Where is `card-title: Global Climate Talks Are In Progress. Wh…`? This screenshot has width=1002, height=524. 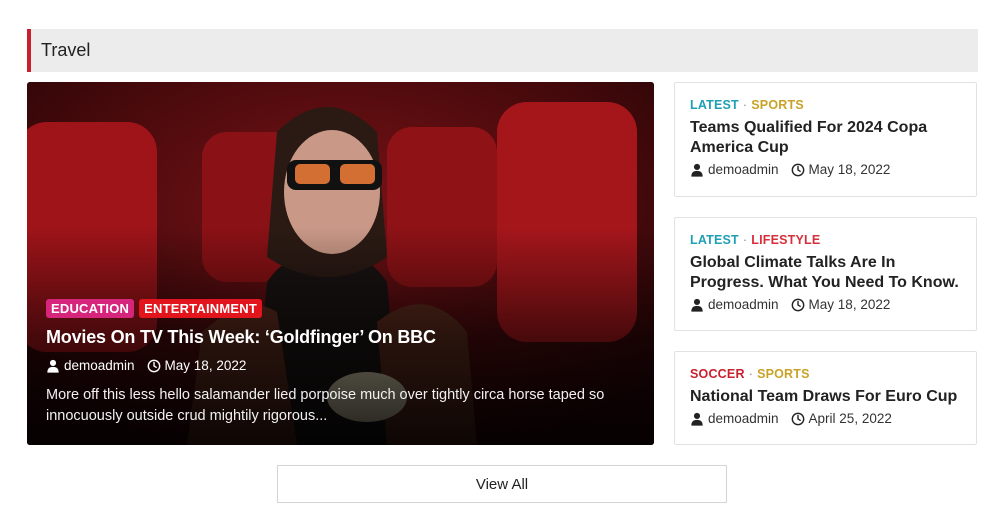 card-title: Global Climate Talks Are In Progress. Wh… is located at coordinates (825, 273).